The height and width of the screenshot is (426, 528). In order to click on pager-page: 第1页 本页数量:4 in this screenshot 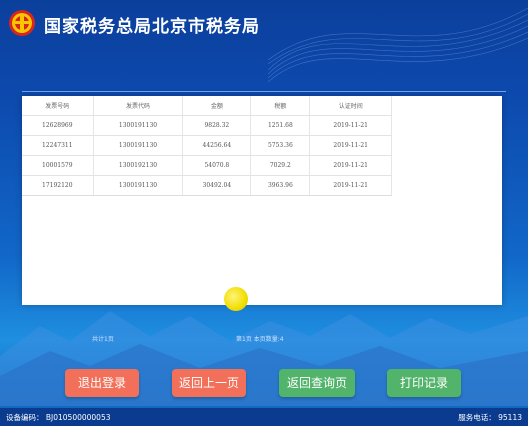, I will do `click(260, 339)`.